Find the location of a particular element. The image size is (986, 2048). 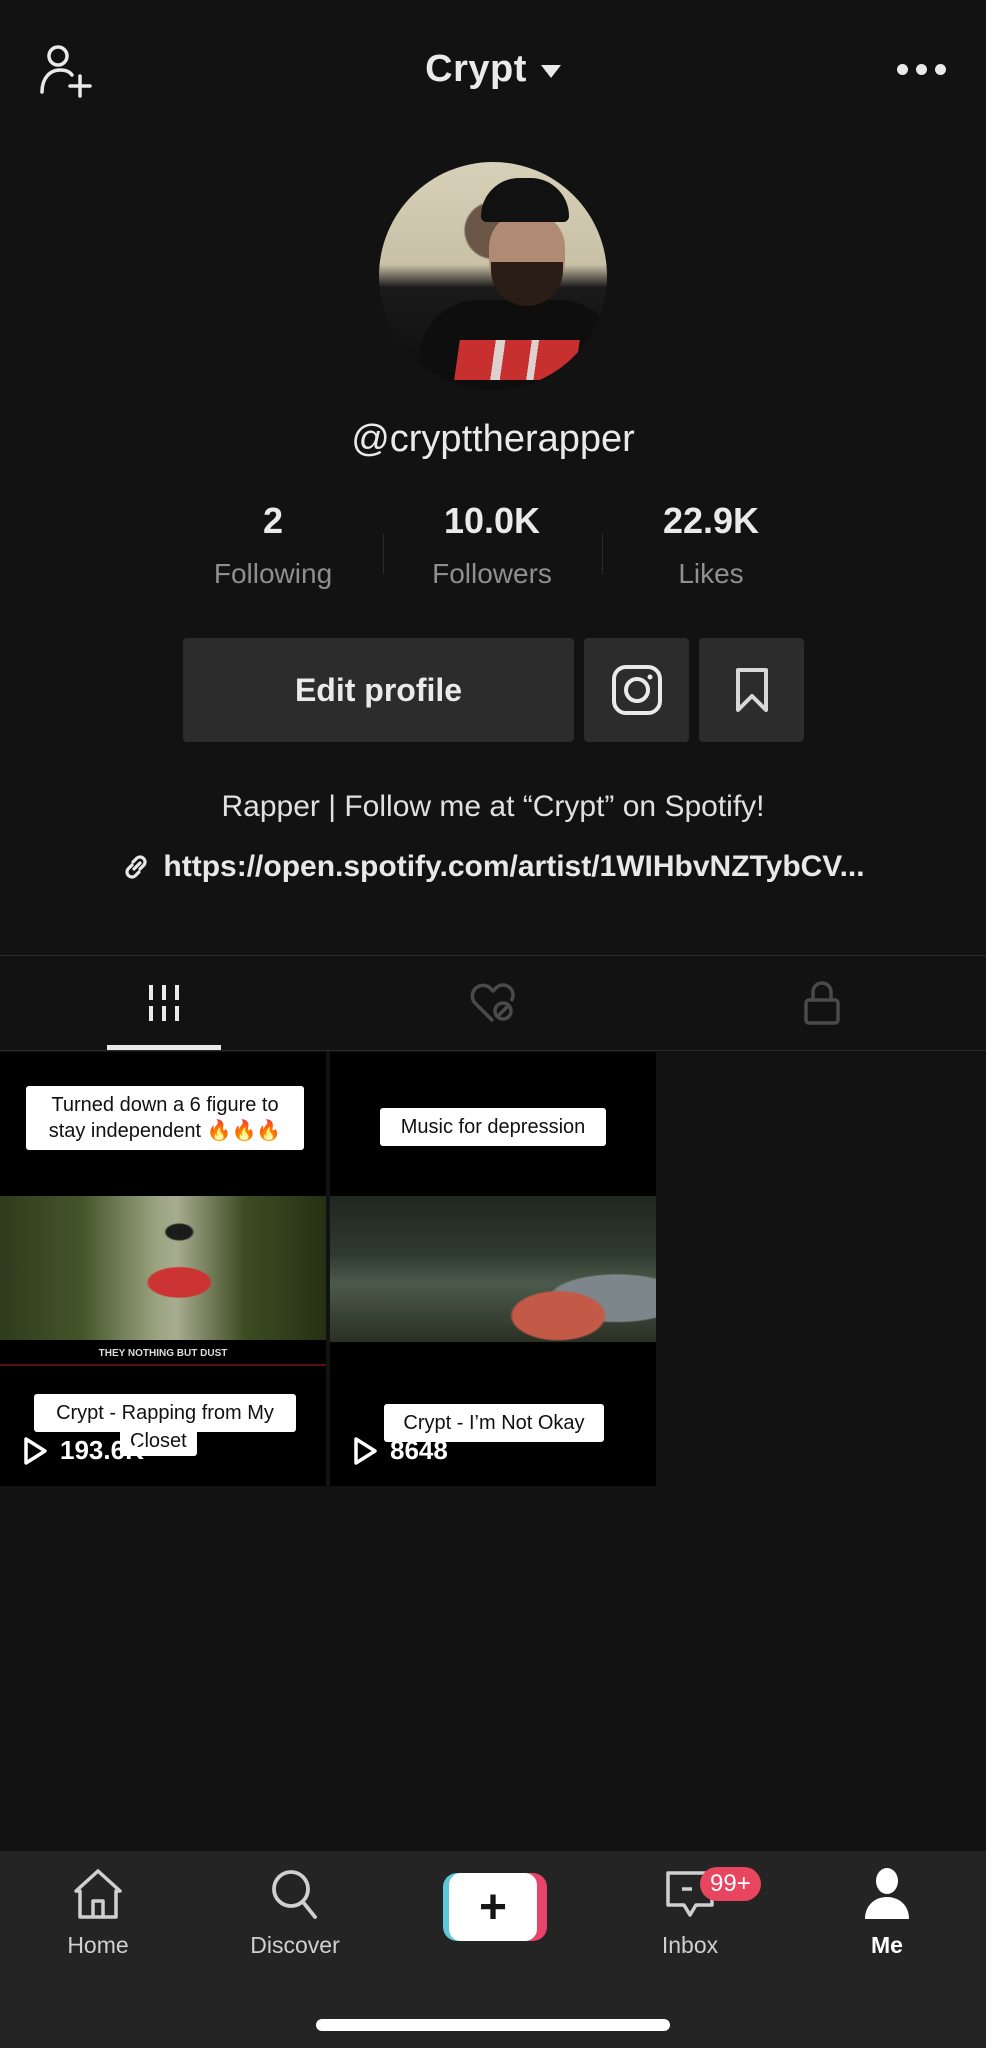

top-bar: Crypt is located at coordinates (493, 70).